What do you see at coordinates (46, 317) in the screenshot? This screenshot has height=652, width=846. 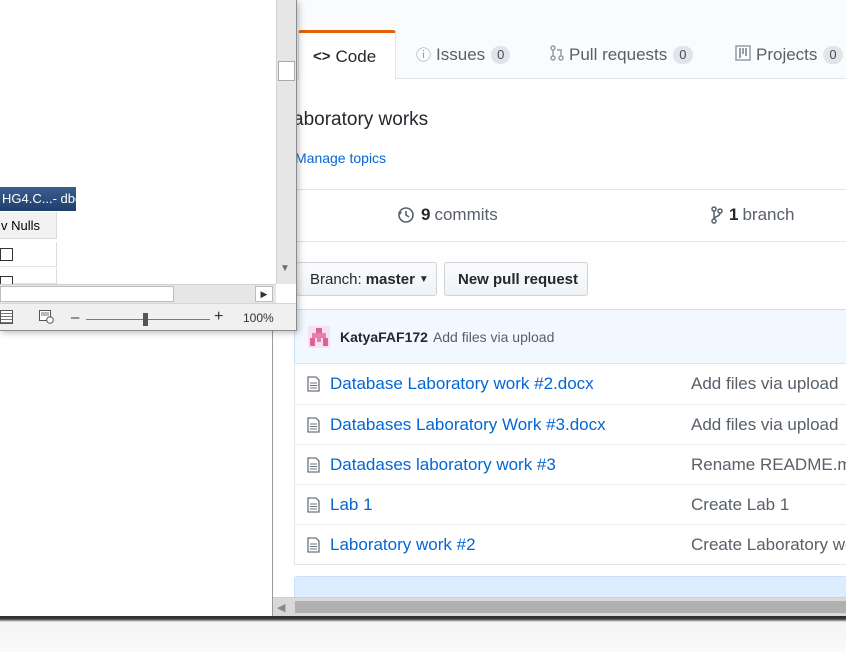 I see `web-layout-view-icon` at bounding box center [46, 317].